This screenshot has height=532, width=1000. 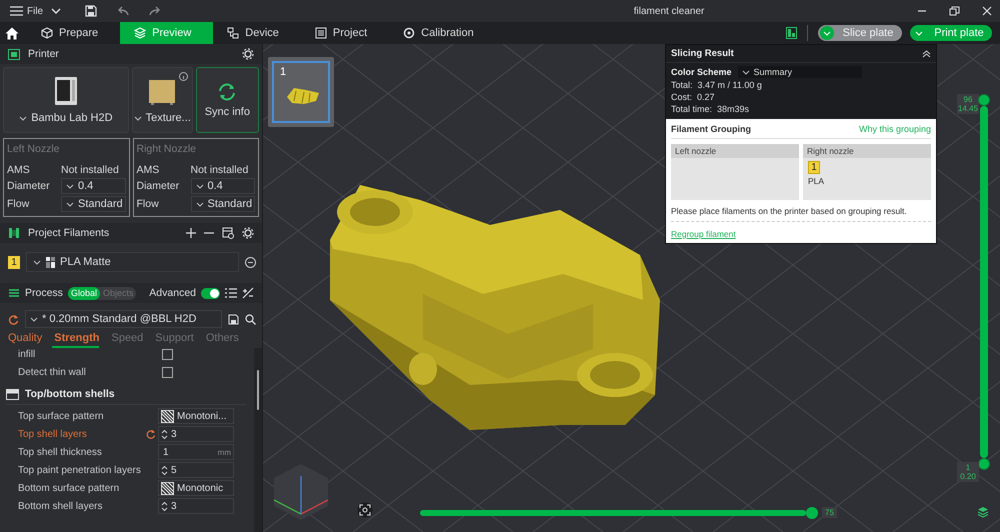 I want to click on info-icon, so click(x=183, y=76).